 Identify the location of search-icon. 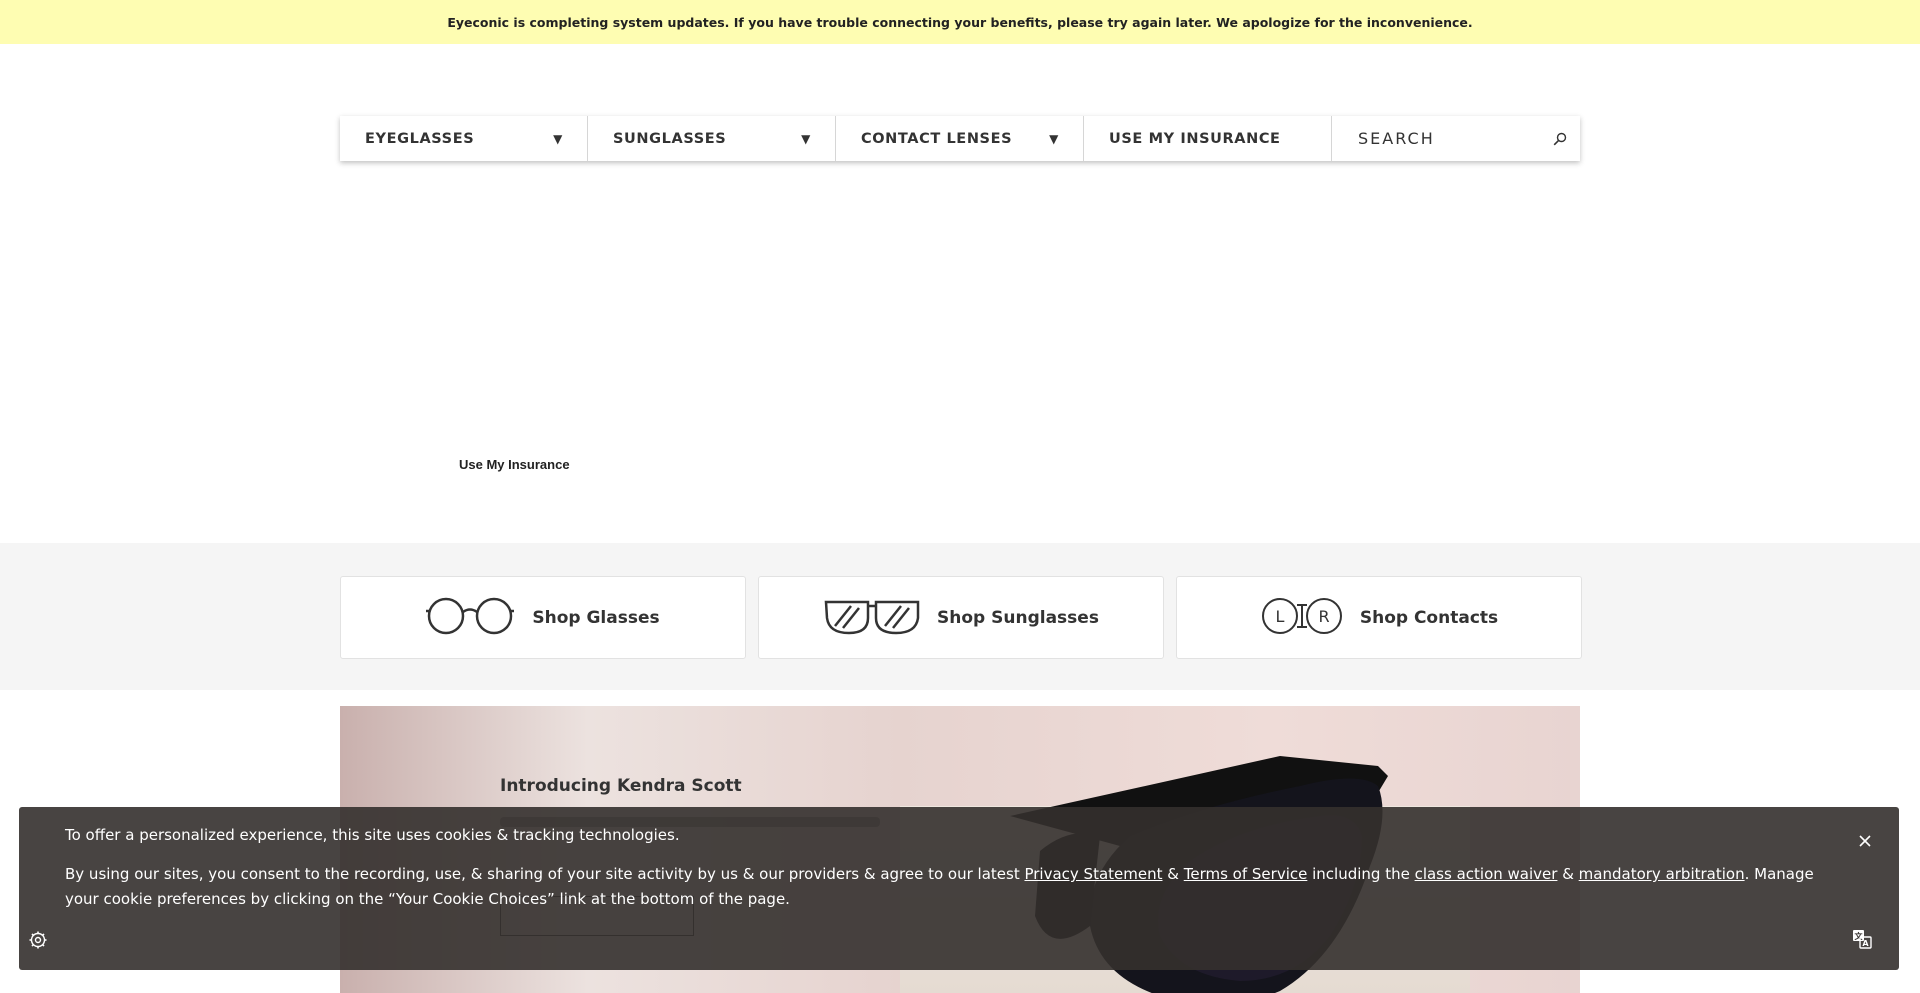
(1560, 139).